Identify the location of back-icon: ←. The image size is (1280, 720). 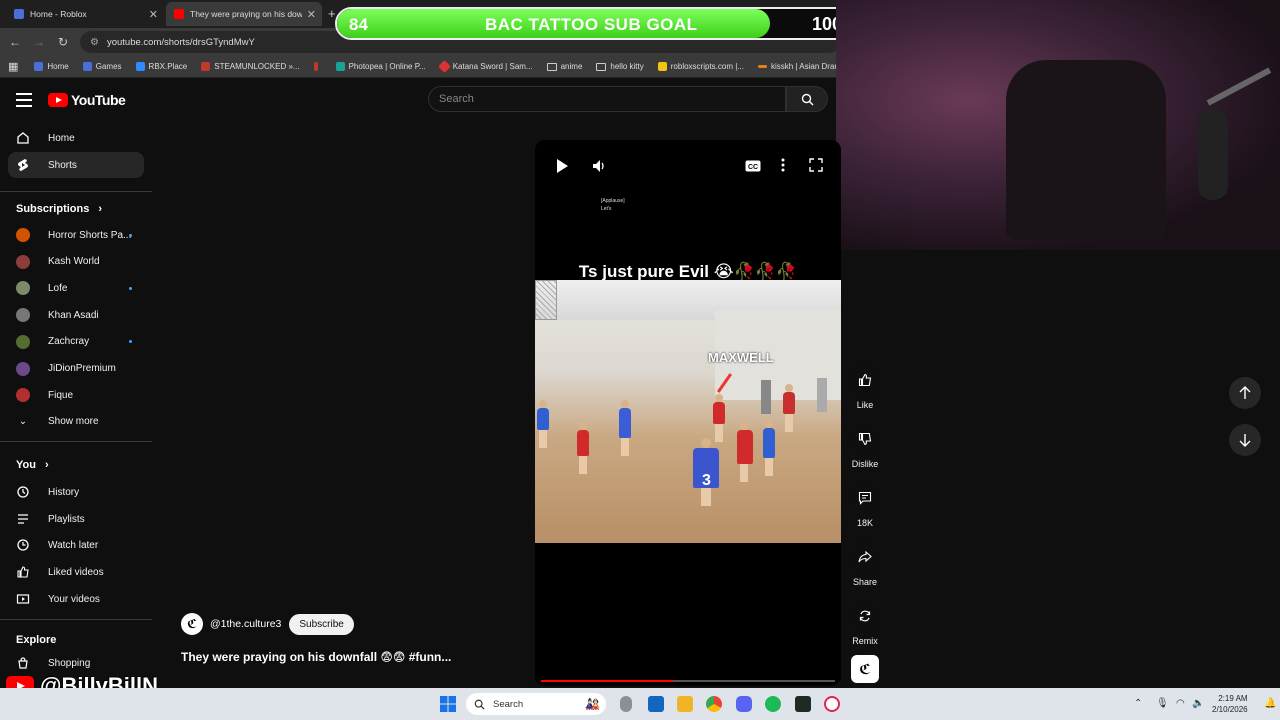
(15, 42).